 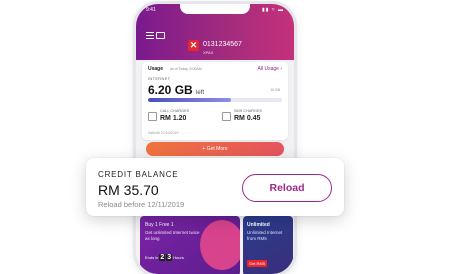 What do you see at coordinates (128, 190) in the screenshot?
I see `credit-balance-amount: RM 35.70` at bounding box center [128, 190].